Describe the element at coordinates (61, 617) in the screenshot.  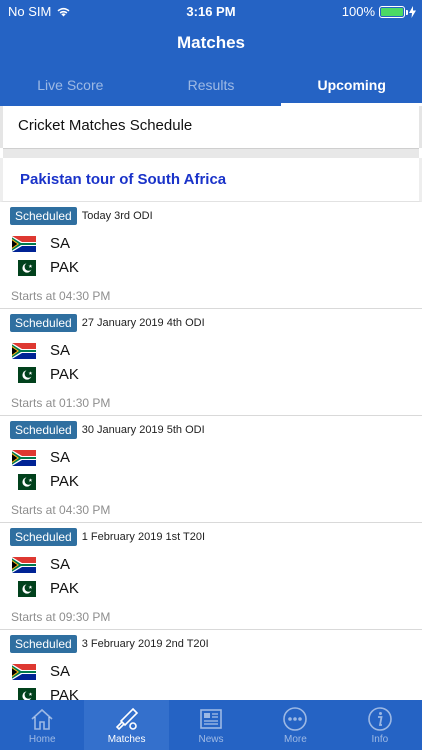
I see `start-time: Starts at 09:30 PM` at that location.